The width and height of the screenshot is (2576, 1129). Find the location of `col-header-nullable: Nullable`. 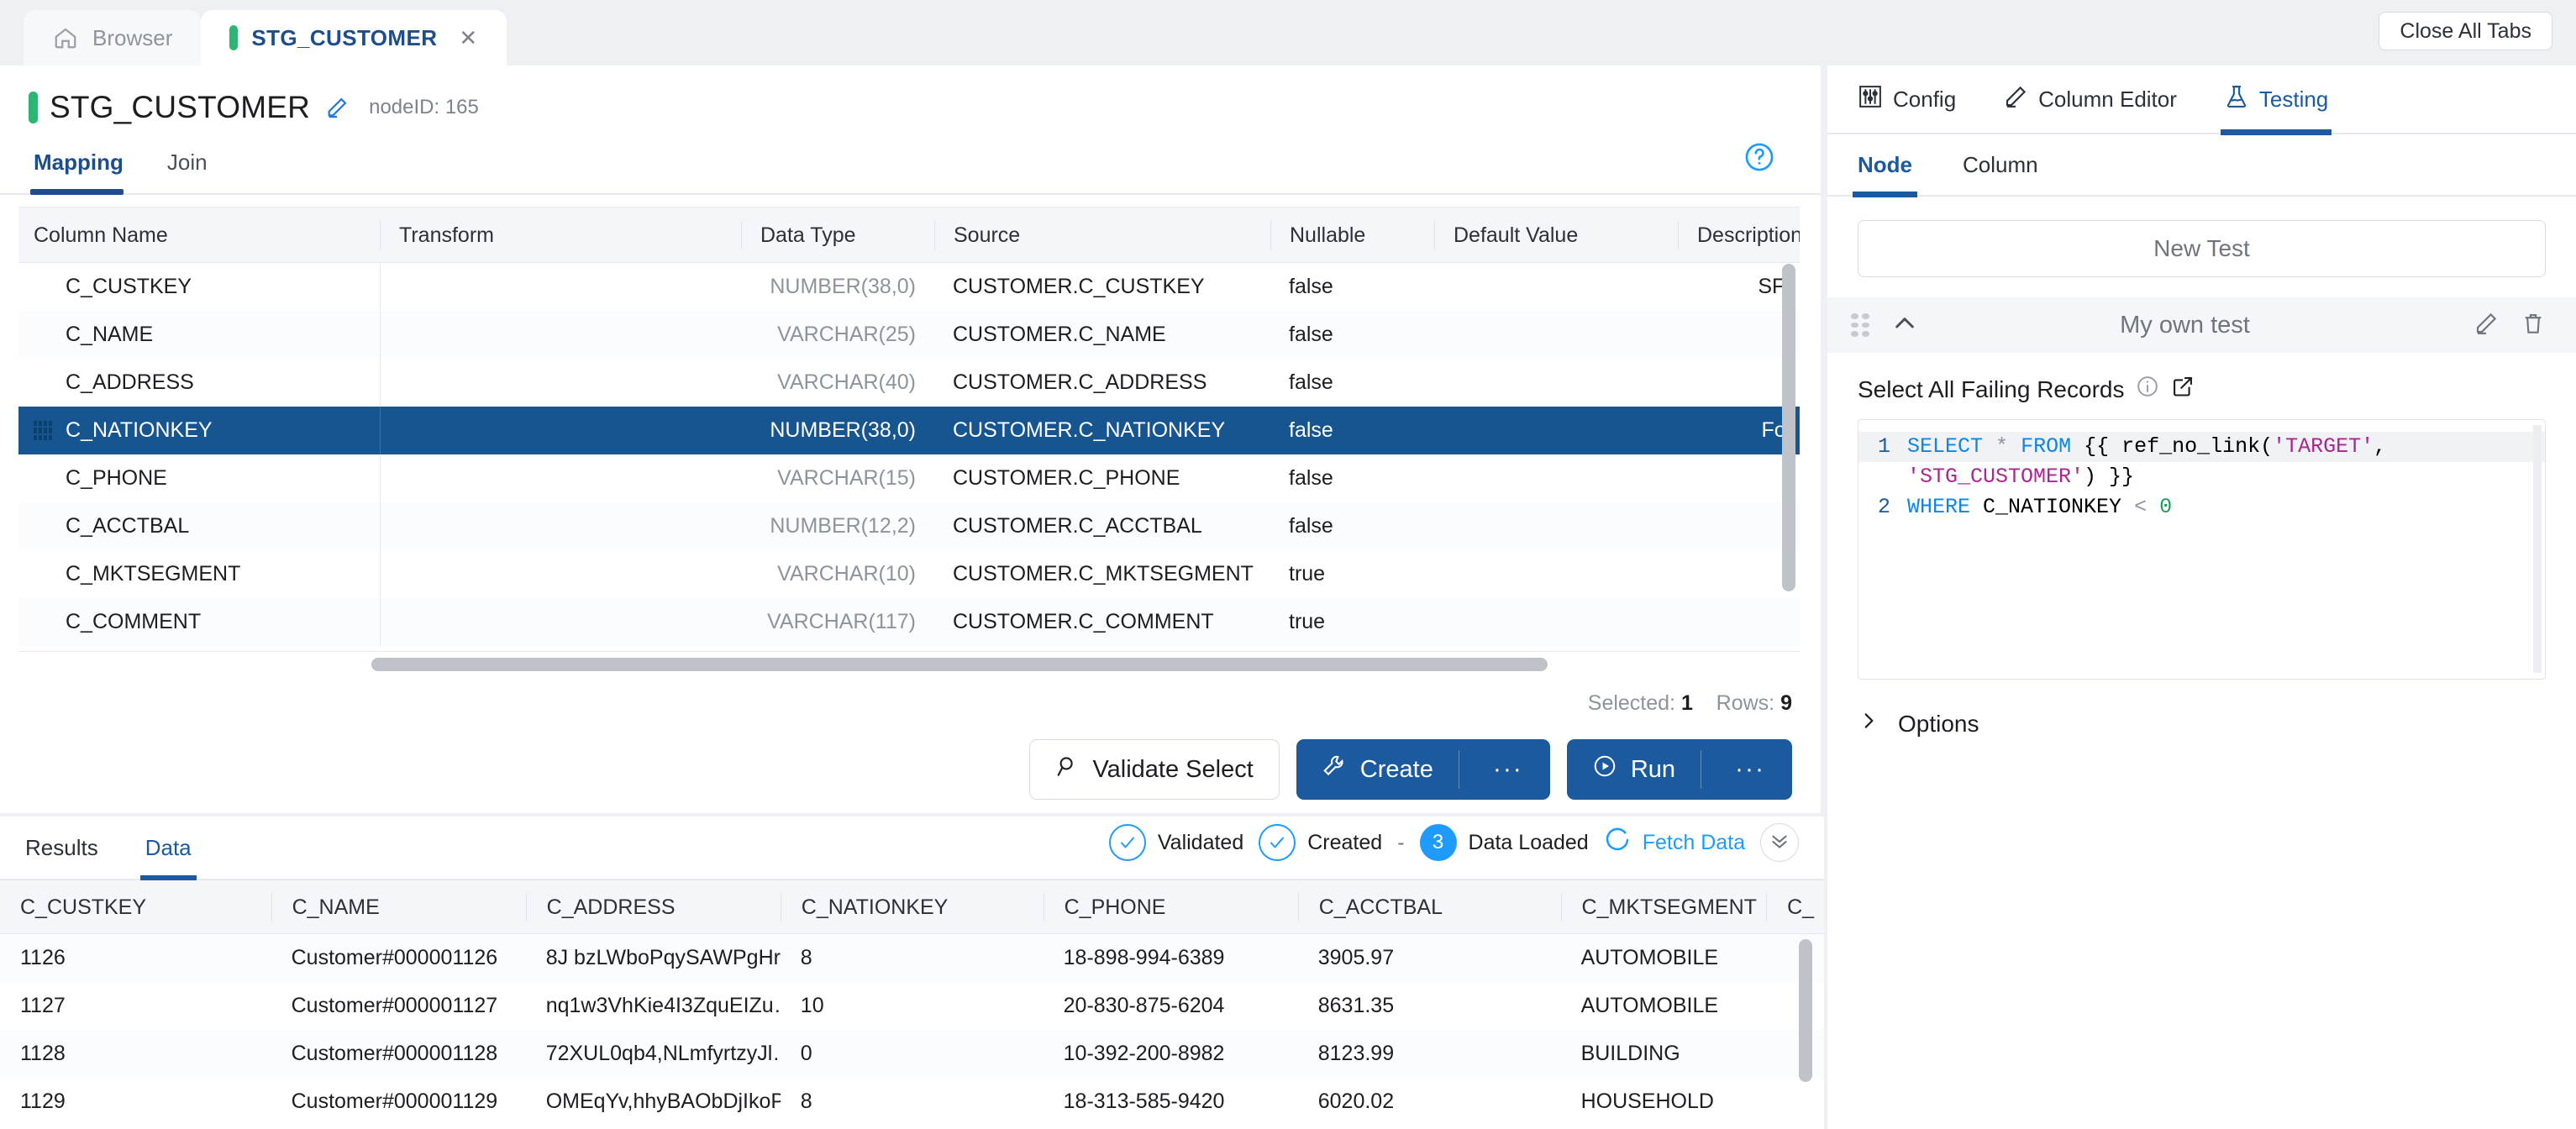

col-header-nullable: Nullable is located at coordinates (1352, 234).